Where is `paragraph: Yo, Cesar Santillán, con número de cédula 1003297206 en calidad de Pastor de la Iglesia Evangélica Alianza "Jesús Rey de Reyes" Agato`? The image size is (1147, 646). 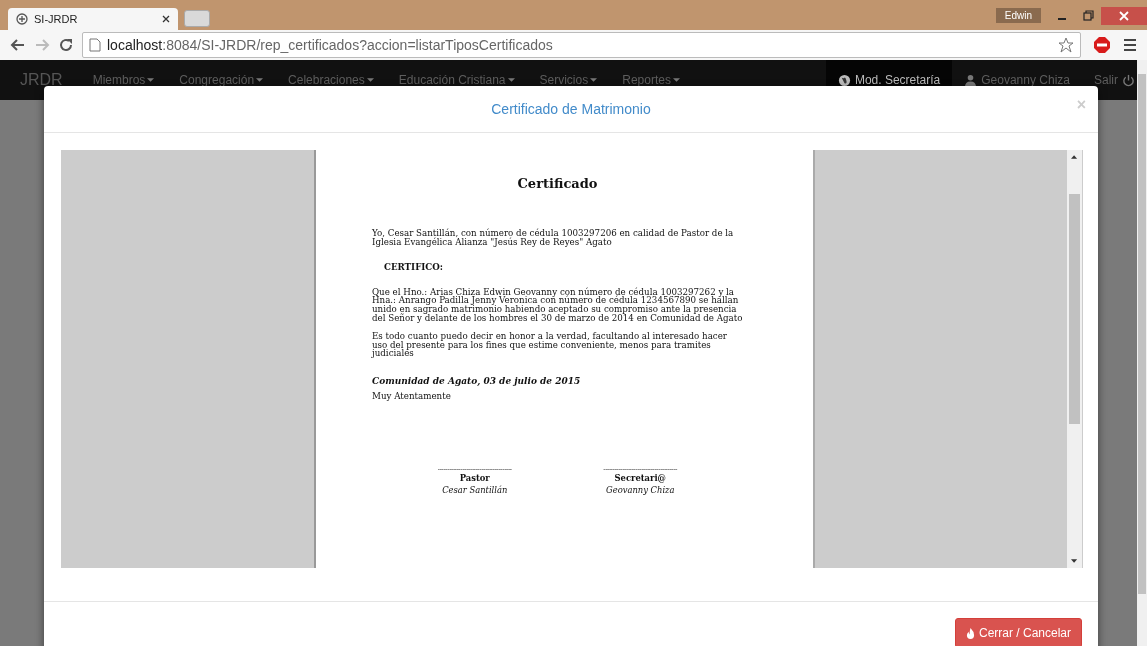
paragraph: Yo, Cesar Santillán, con número de cédula 1003297206 en calidad de Pastor de la Iglesia Evangélica Alianza "Jesús Rey de Reyes" Agato is located at coordinates (553, 238).